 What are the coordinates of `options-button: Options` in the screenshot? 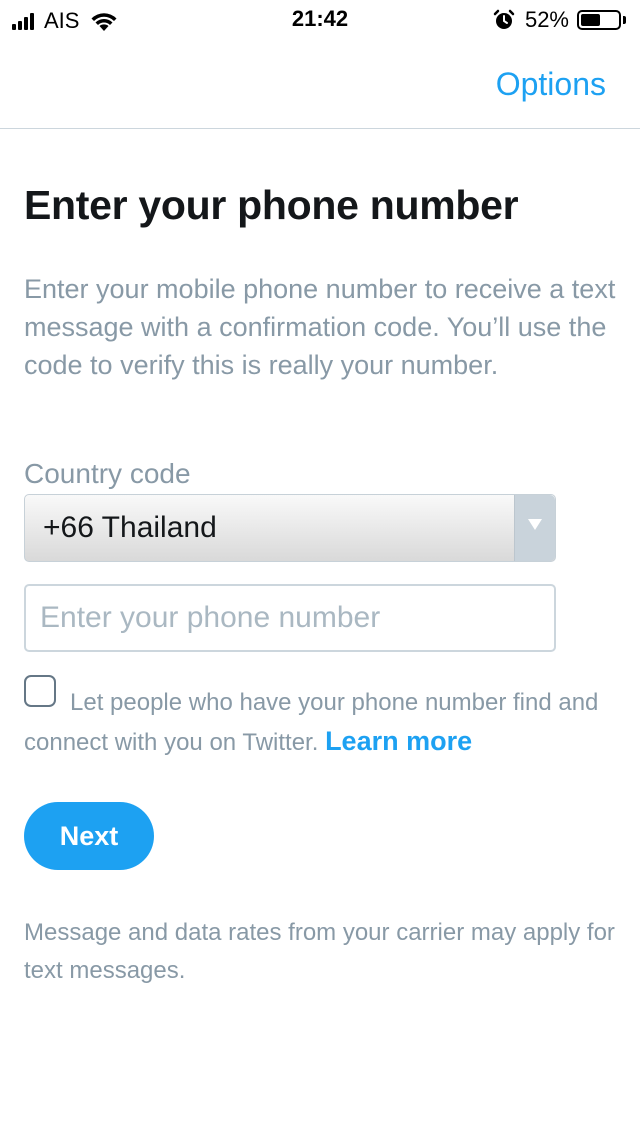 It's located at (551, 84).